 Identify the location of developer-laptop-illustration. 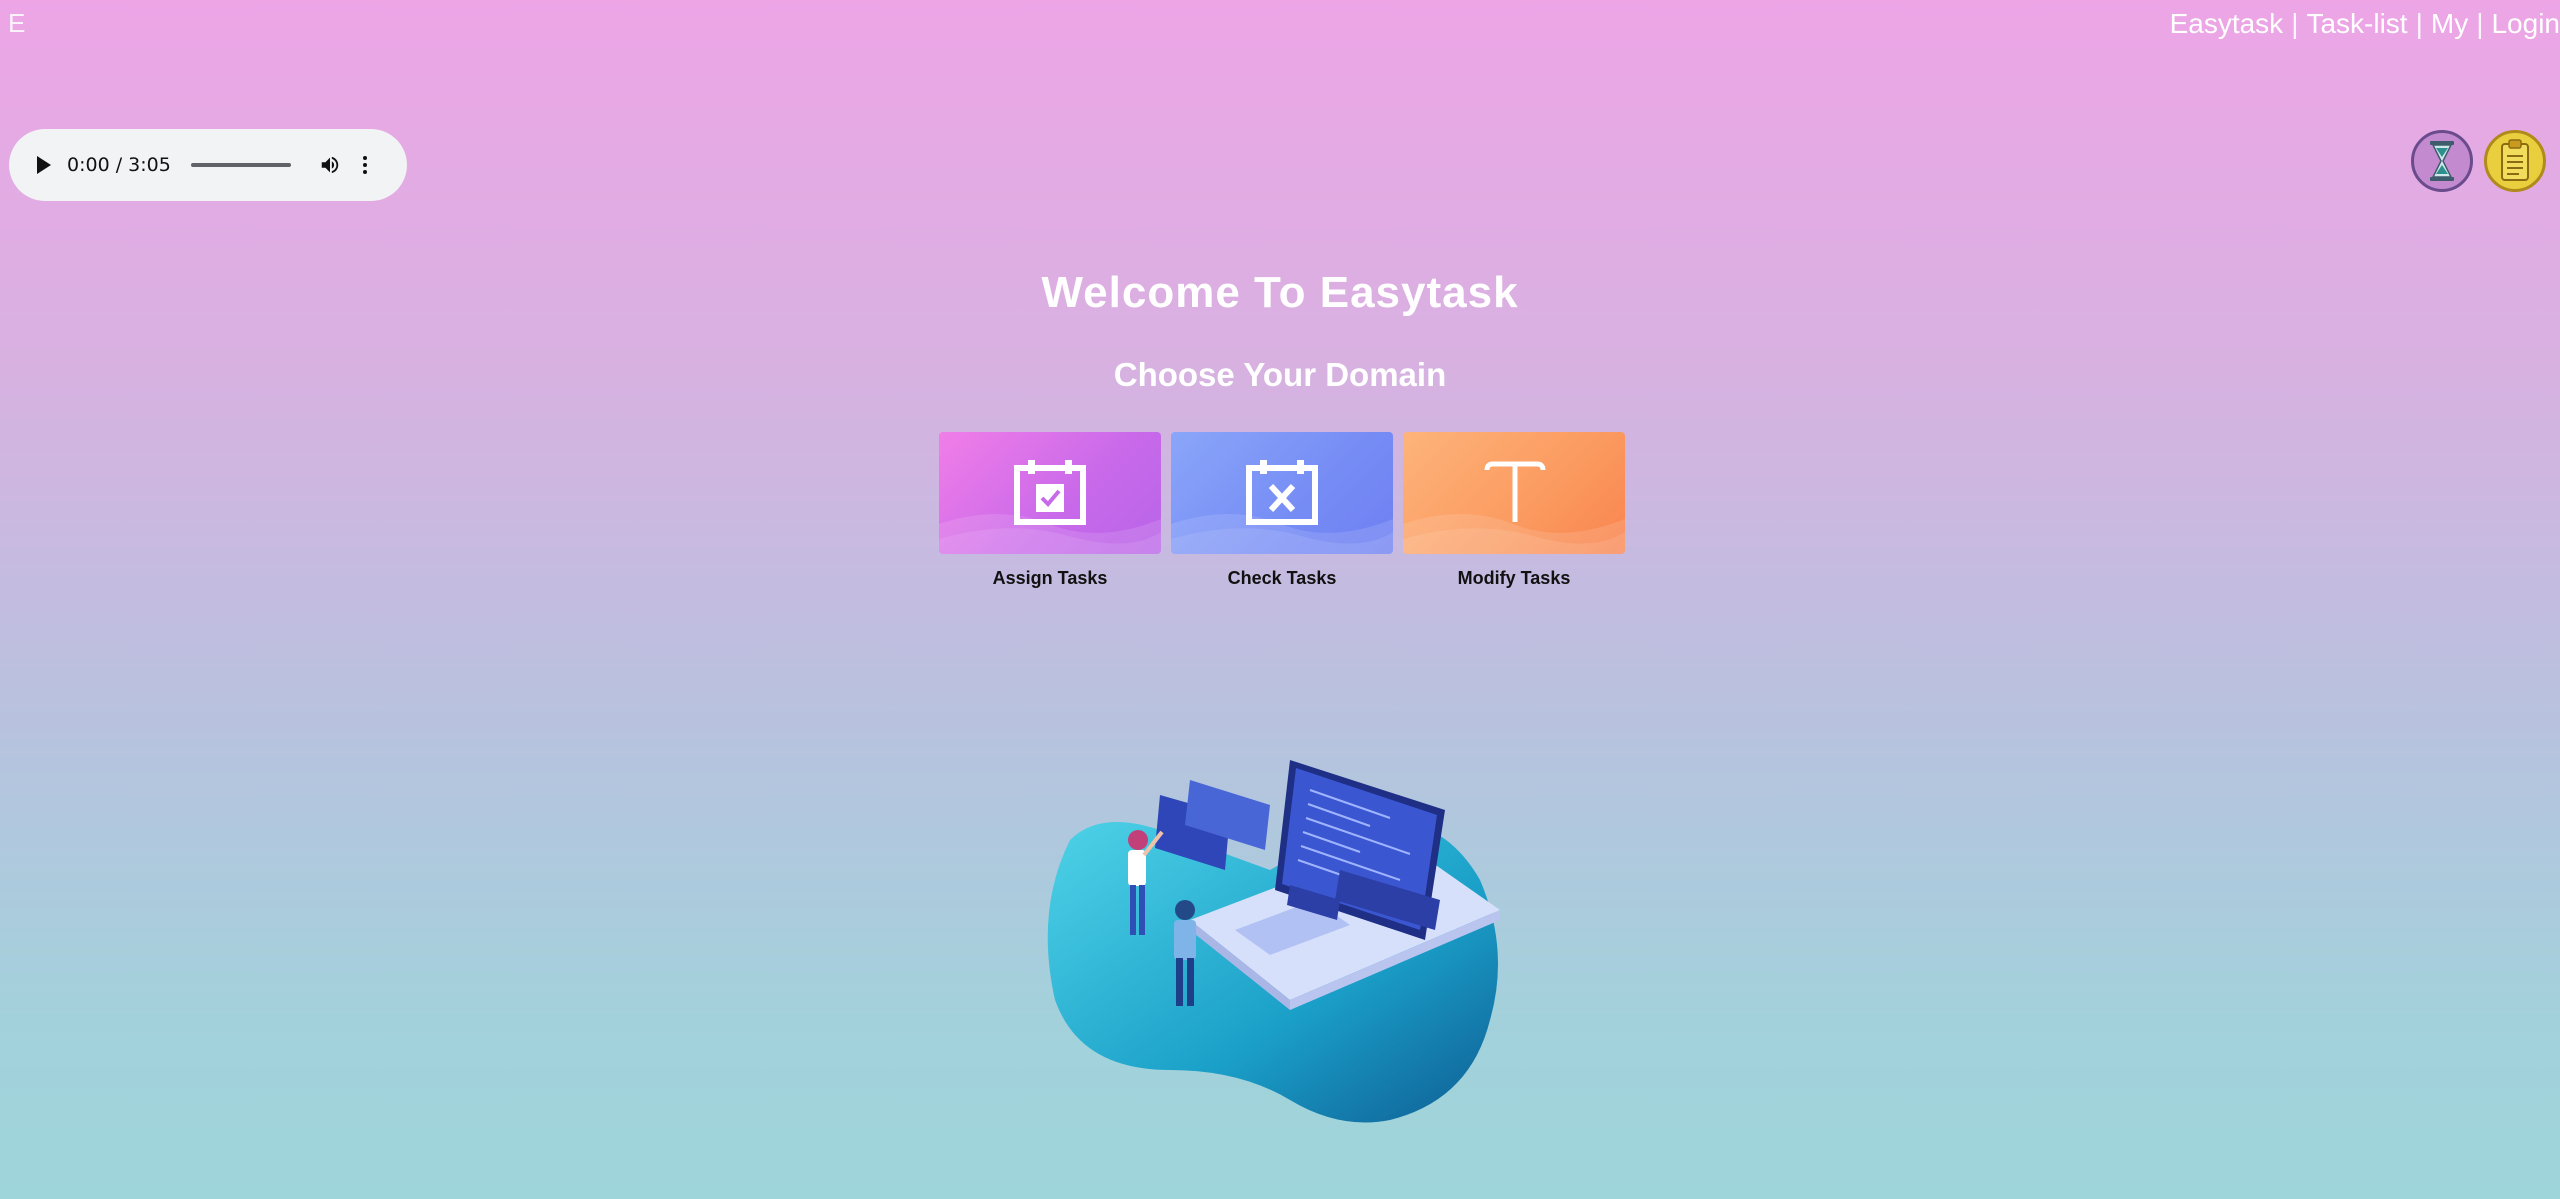
(1273, 941).